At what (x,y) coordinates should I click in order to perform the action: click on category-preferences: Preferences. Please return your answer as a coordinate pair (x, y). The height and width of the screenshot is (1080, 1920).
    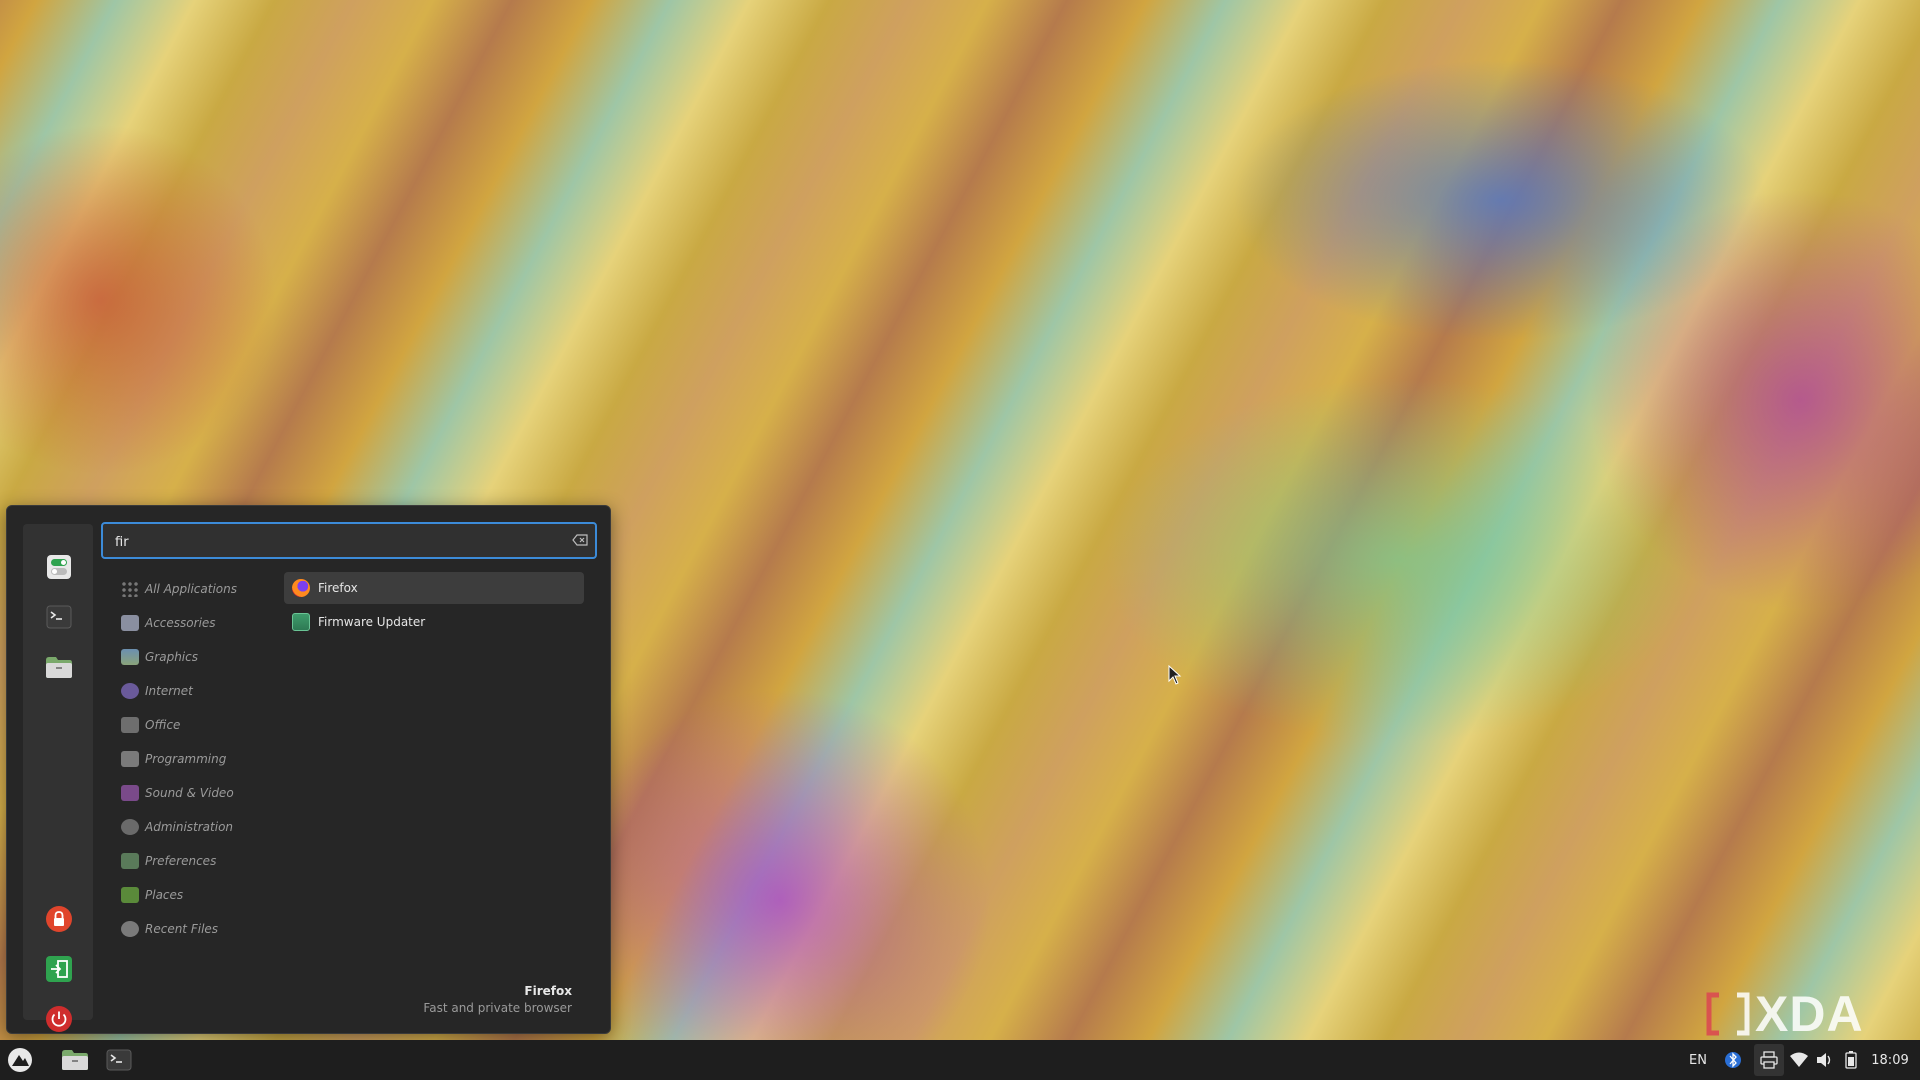
    Looking at the image, I should click on (201, 861).